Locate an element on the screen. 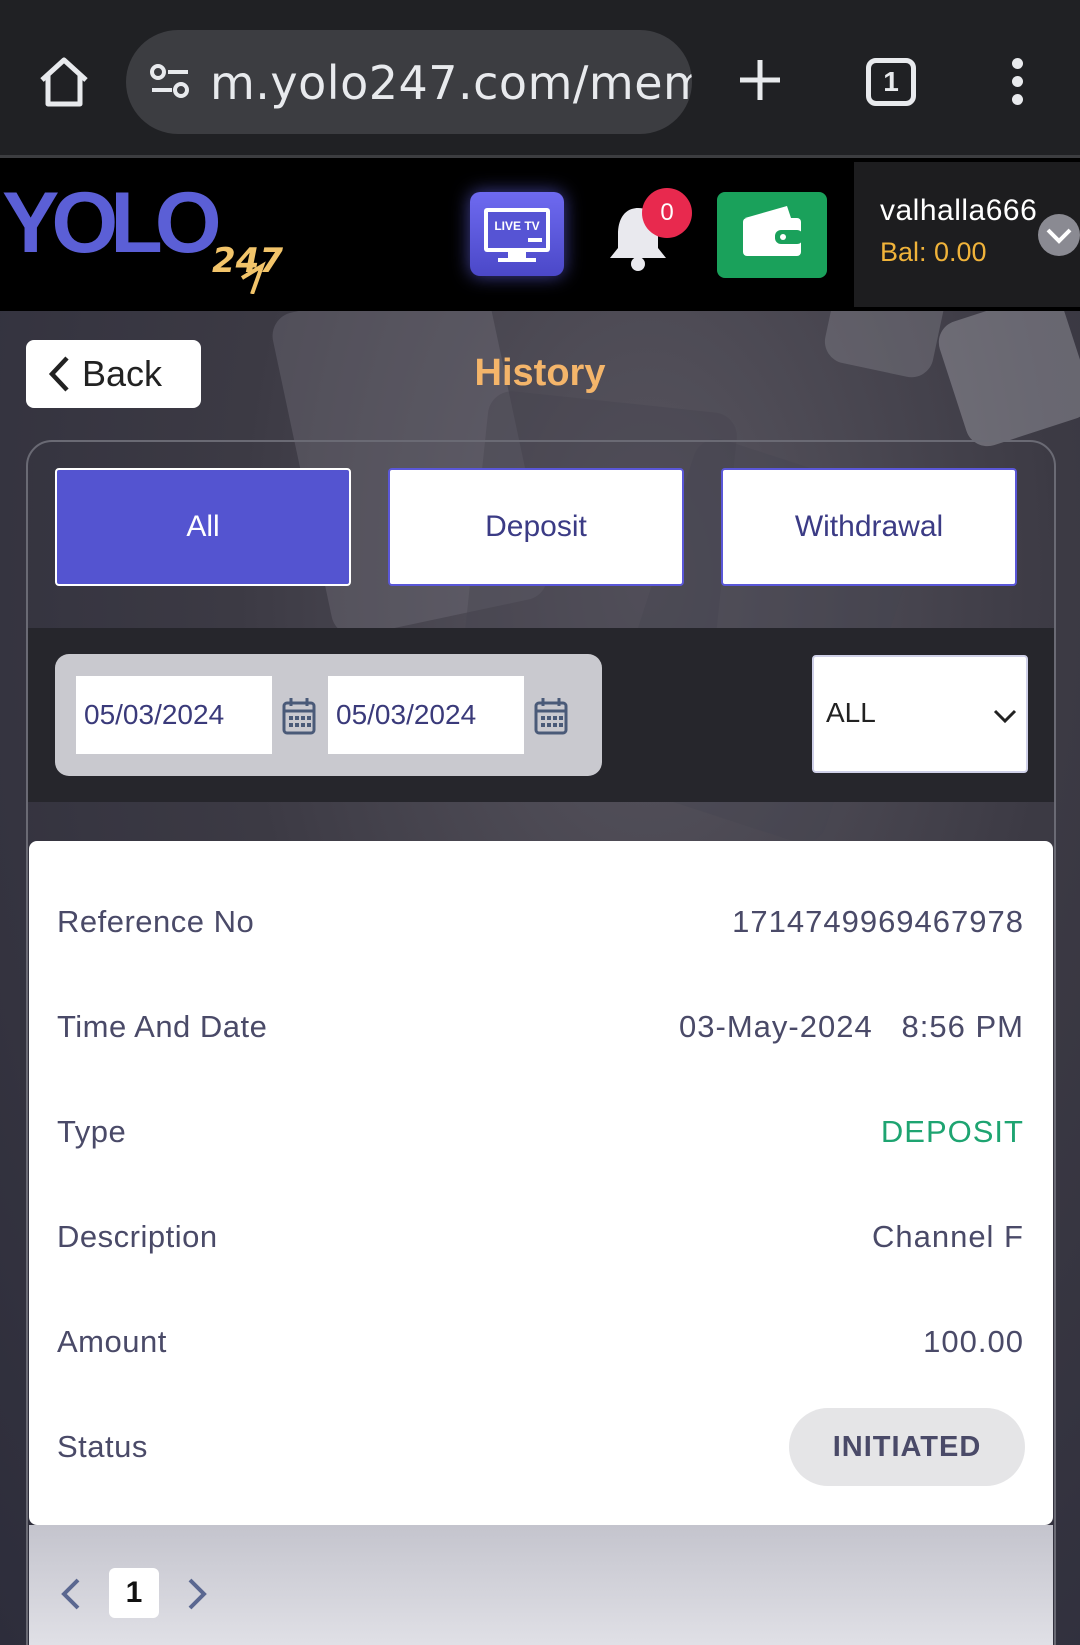 This screenshot has height=1645, width=1080. username: valhalla666 is located at coordinates (959, 210).